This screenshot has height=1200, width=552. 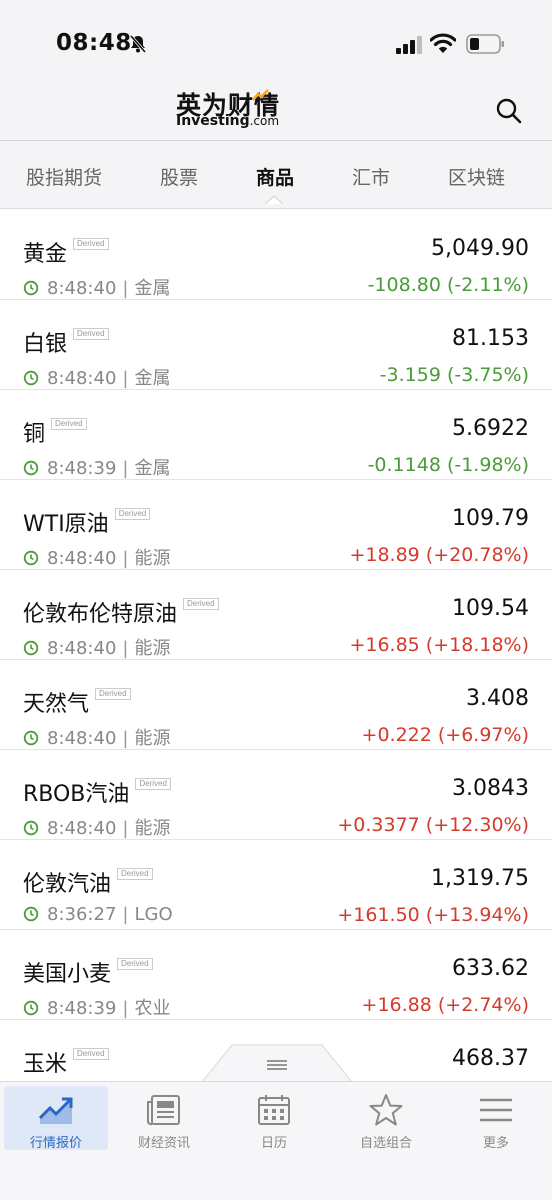 What do you see at coordinates (409, 45) in the screenshot?
I see `cell-signal-icon` at bounding box center [409, 45].